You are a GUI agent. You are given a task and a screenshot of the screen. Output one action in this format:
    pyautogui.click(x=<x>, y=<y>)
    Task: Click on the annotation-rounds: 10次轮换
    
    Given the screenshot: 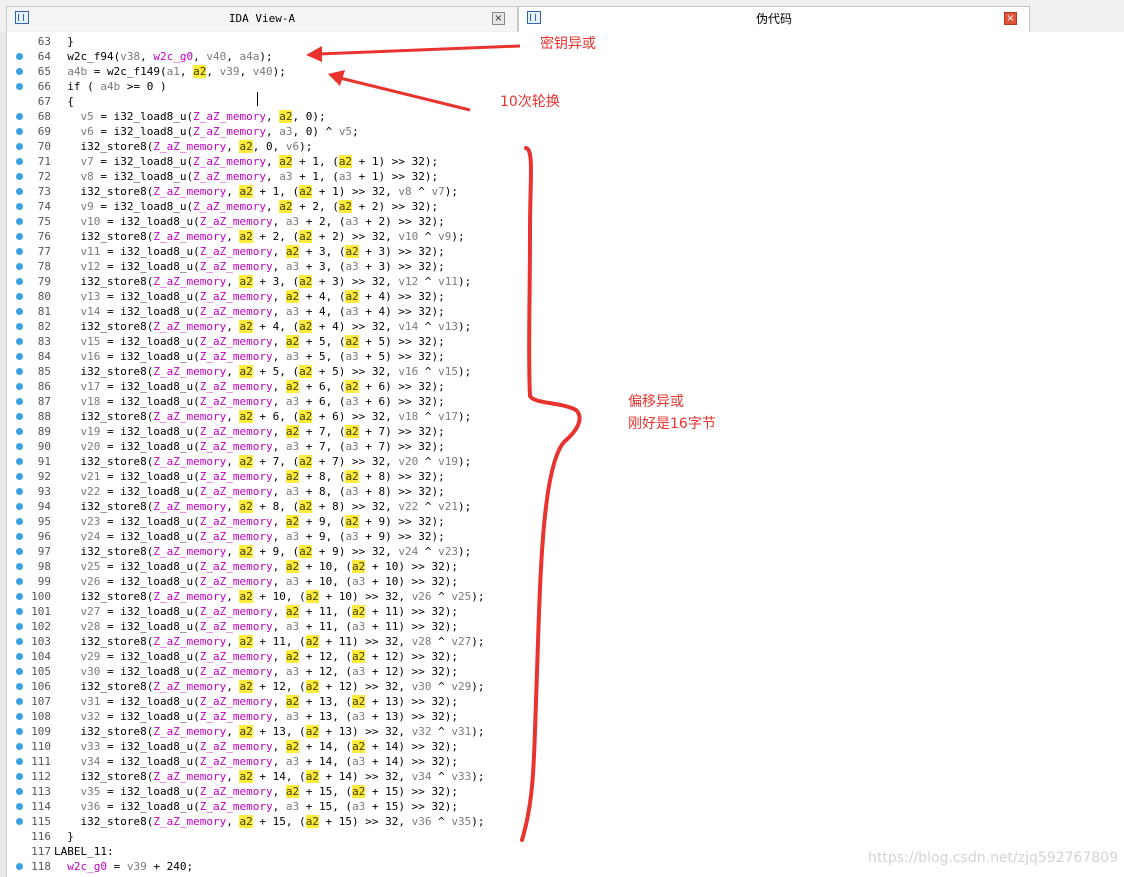 What is the action you would take?
    pyautogui.click(x=530, y=102)
    